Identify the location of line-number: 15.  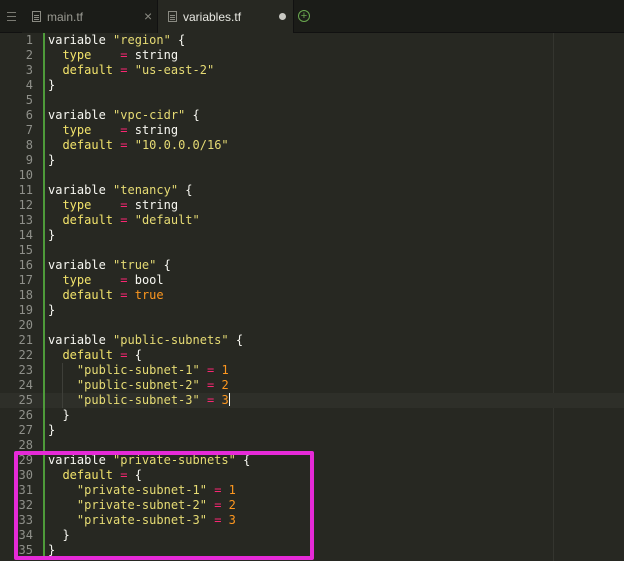
(25, 250).